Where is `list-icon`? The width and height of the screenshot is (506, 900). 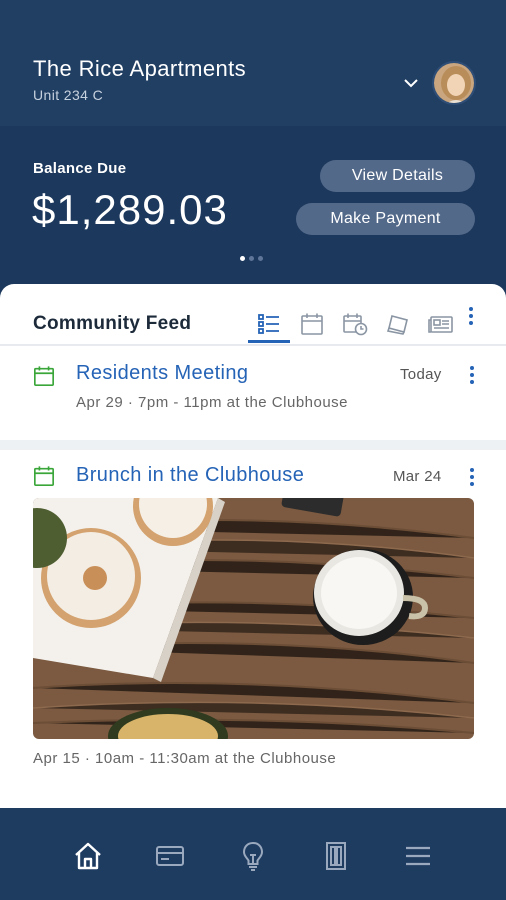 list-icon is located at coordinates (268, 324).